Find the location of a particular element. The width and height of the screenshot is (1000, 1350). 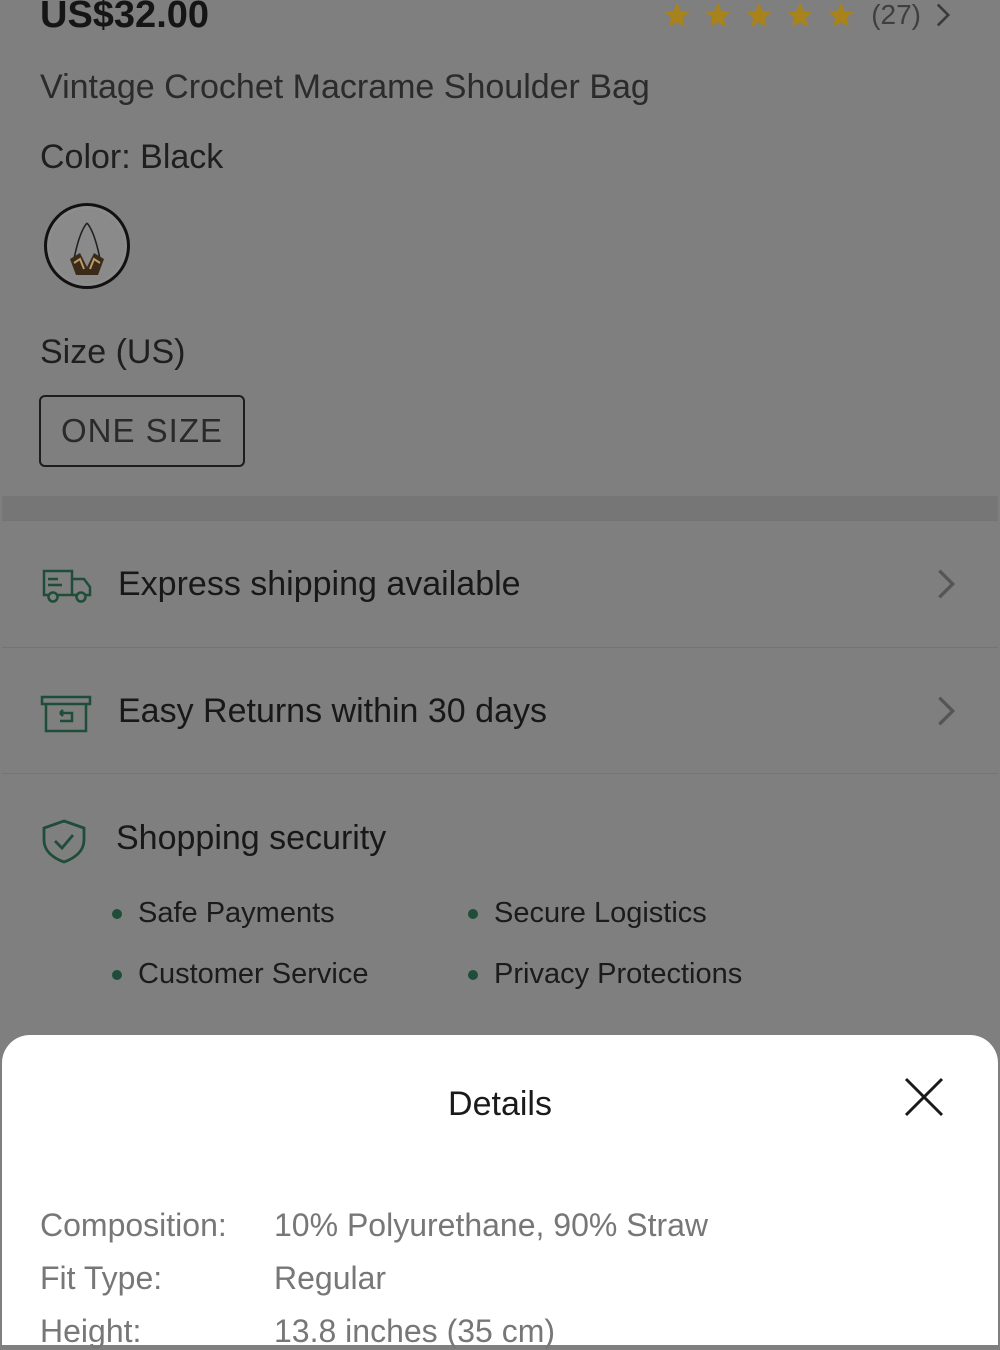

close-icon is located at coordinates (924, 1097).